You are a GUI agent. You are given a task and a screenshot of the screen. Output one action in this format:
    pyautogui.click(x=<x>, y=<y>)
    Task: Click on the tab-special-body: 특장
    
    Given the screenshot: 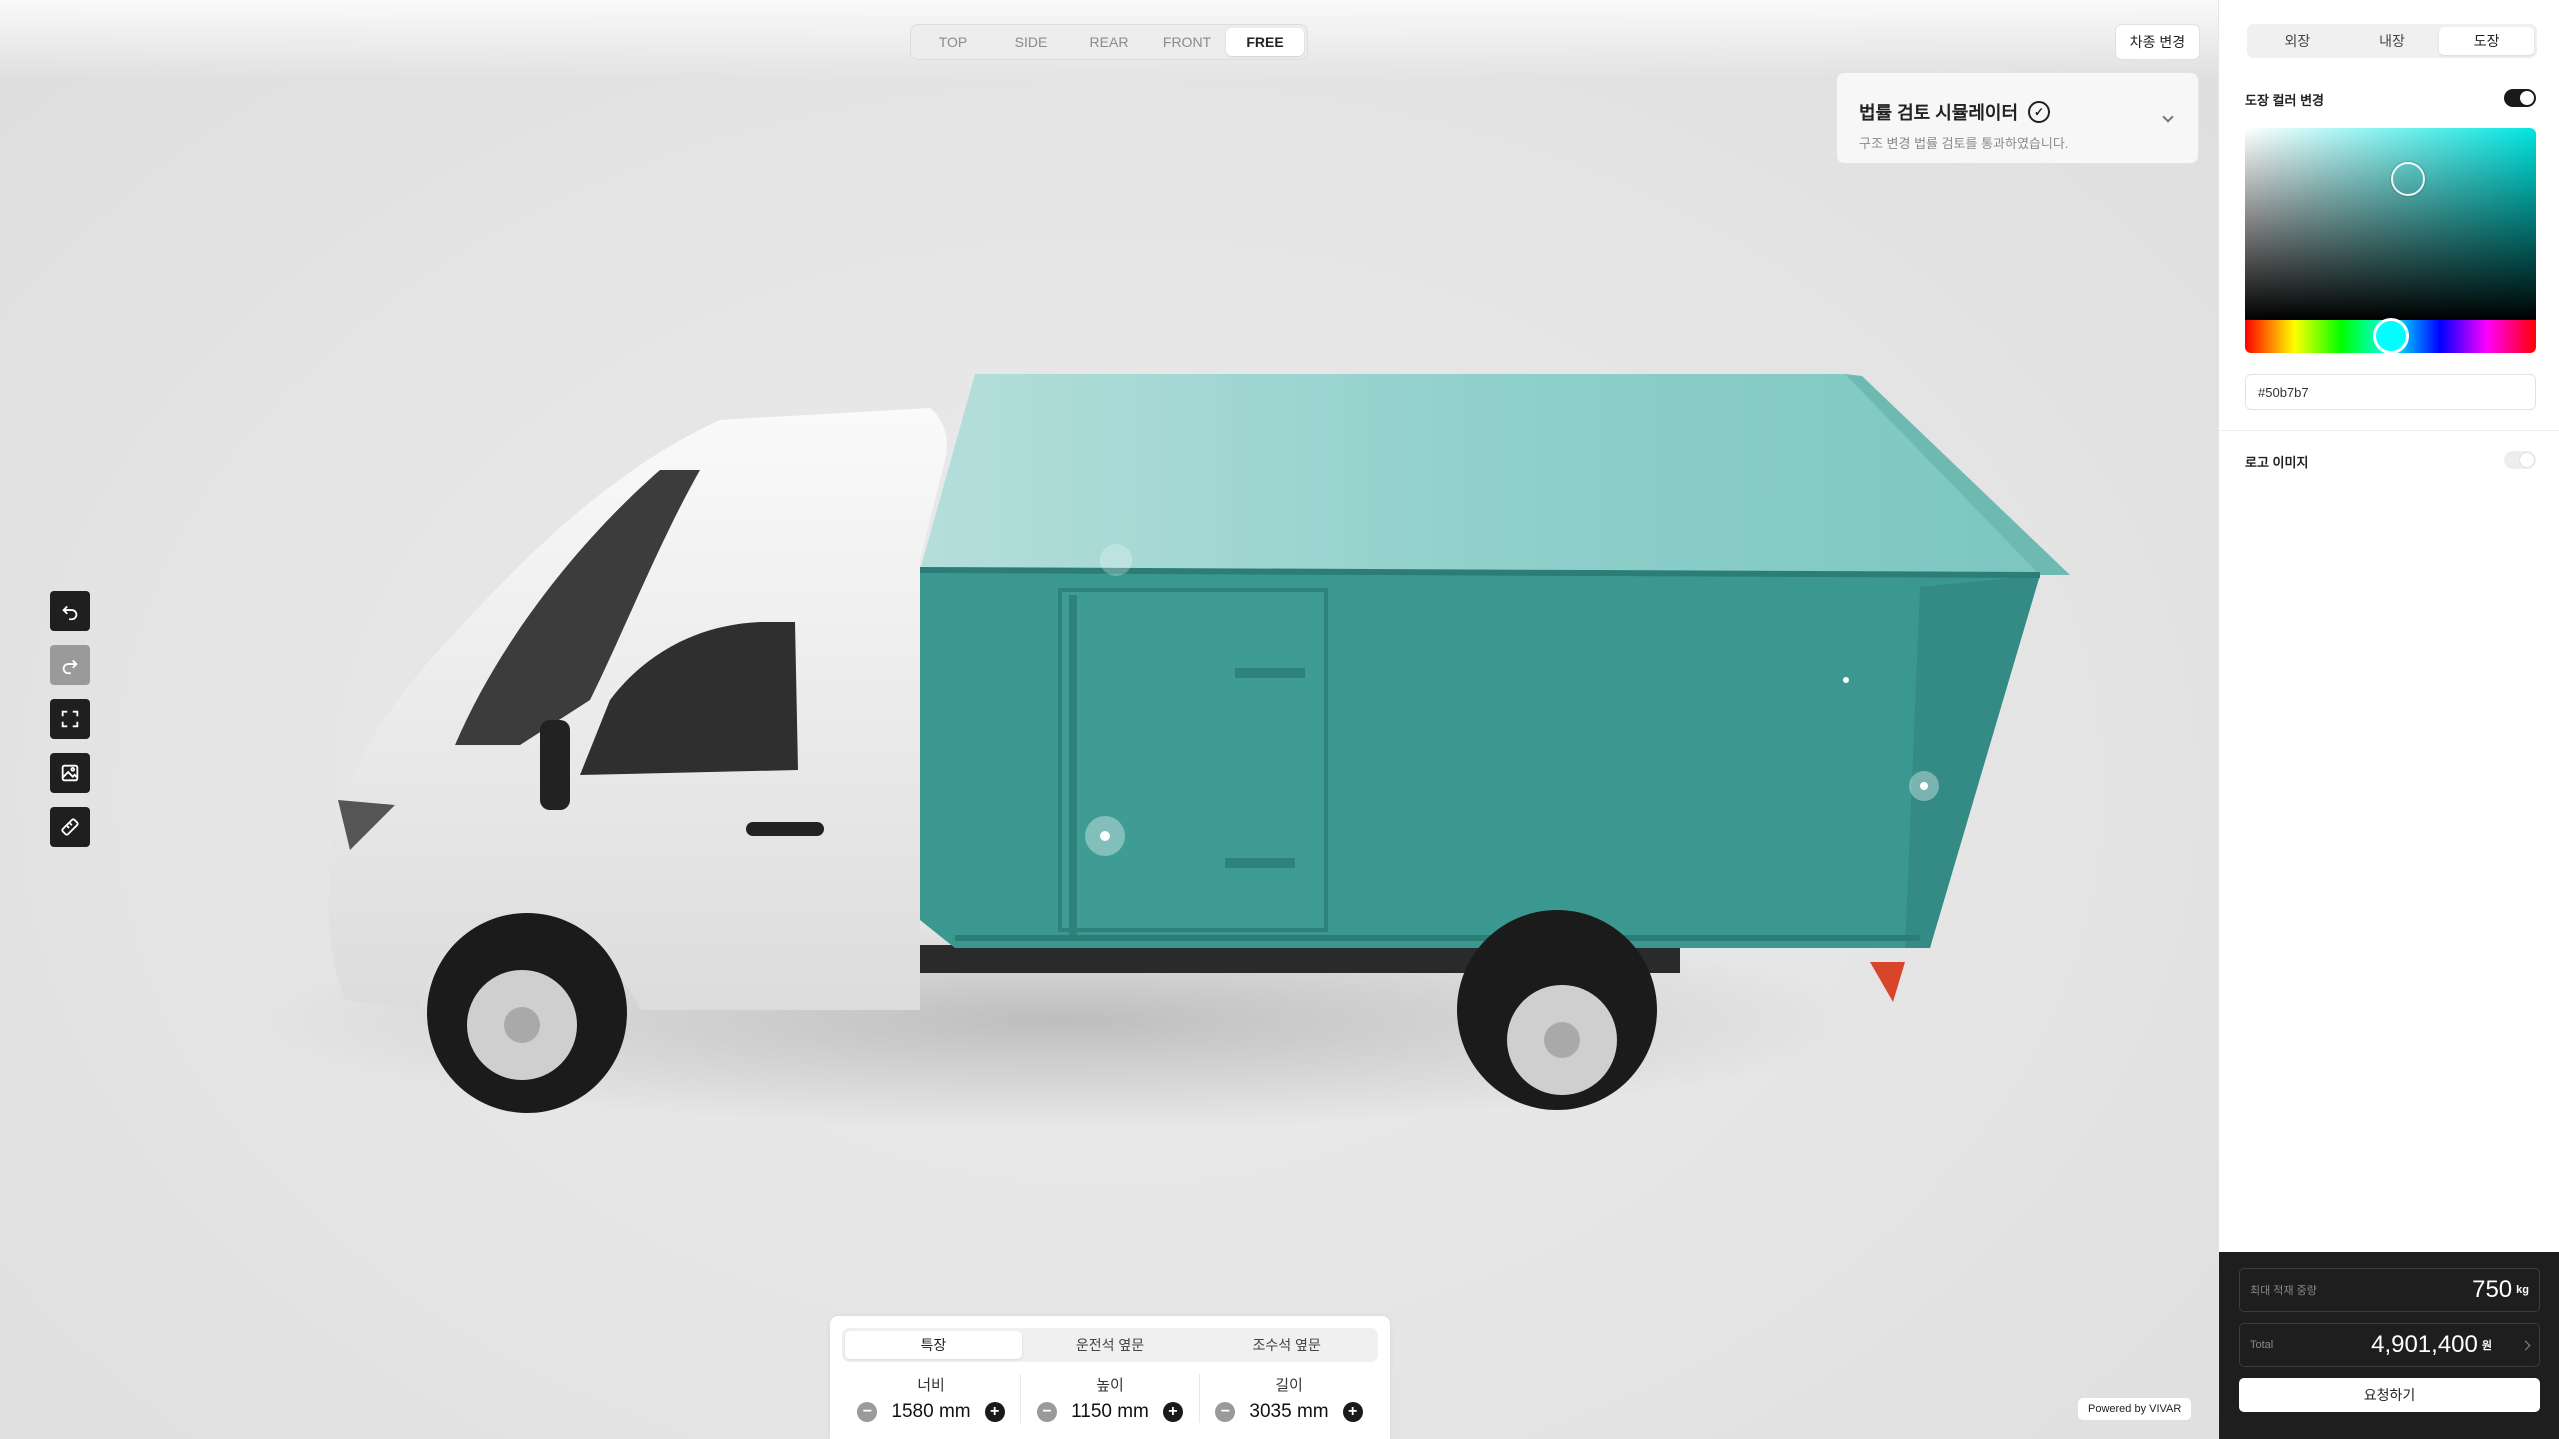 What is the action you would take?
    pyautogui.click(x=933, y=1345)
    